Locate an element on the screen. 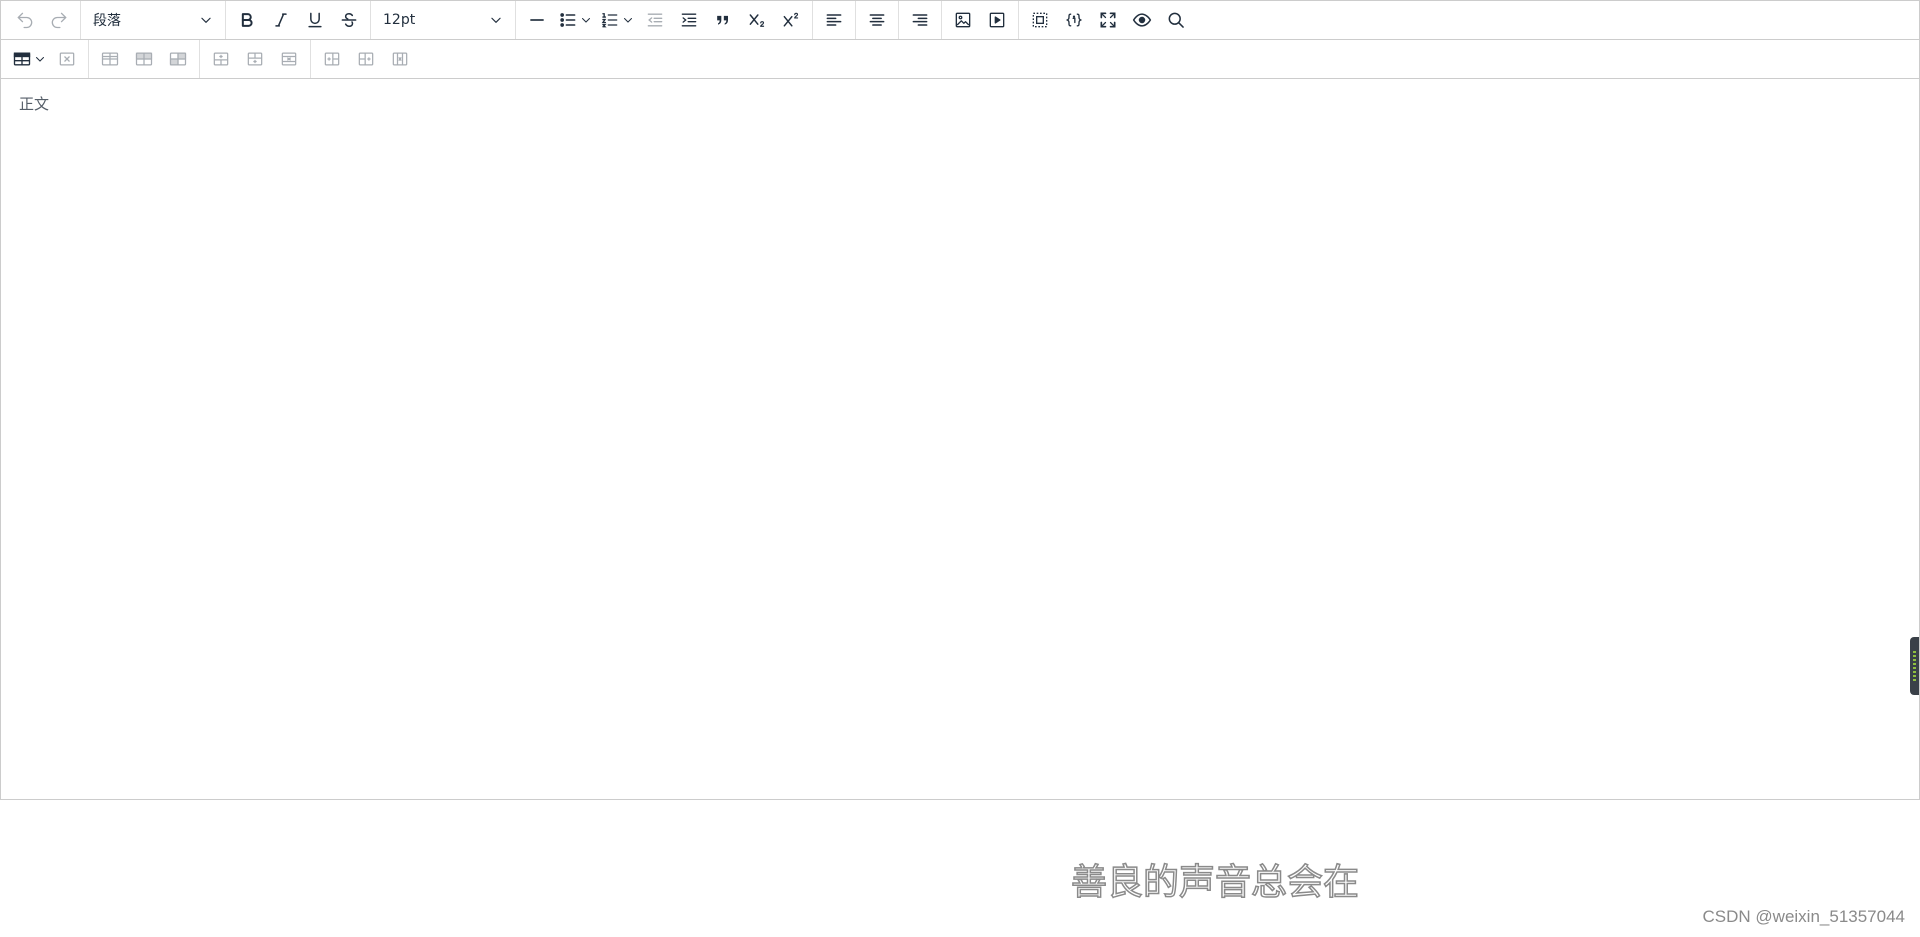 The width and height of the screenshot is (1920, 937). preview-icon is located at coordinates (1142, 20).